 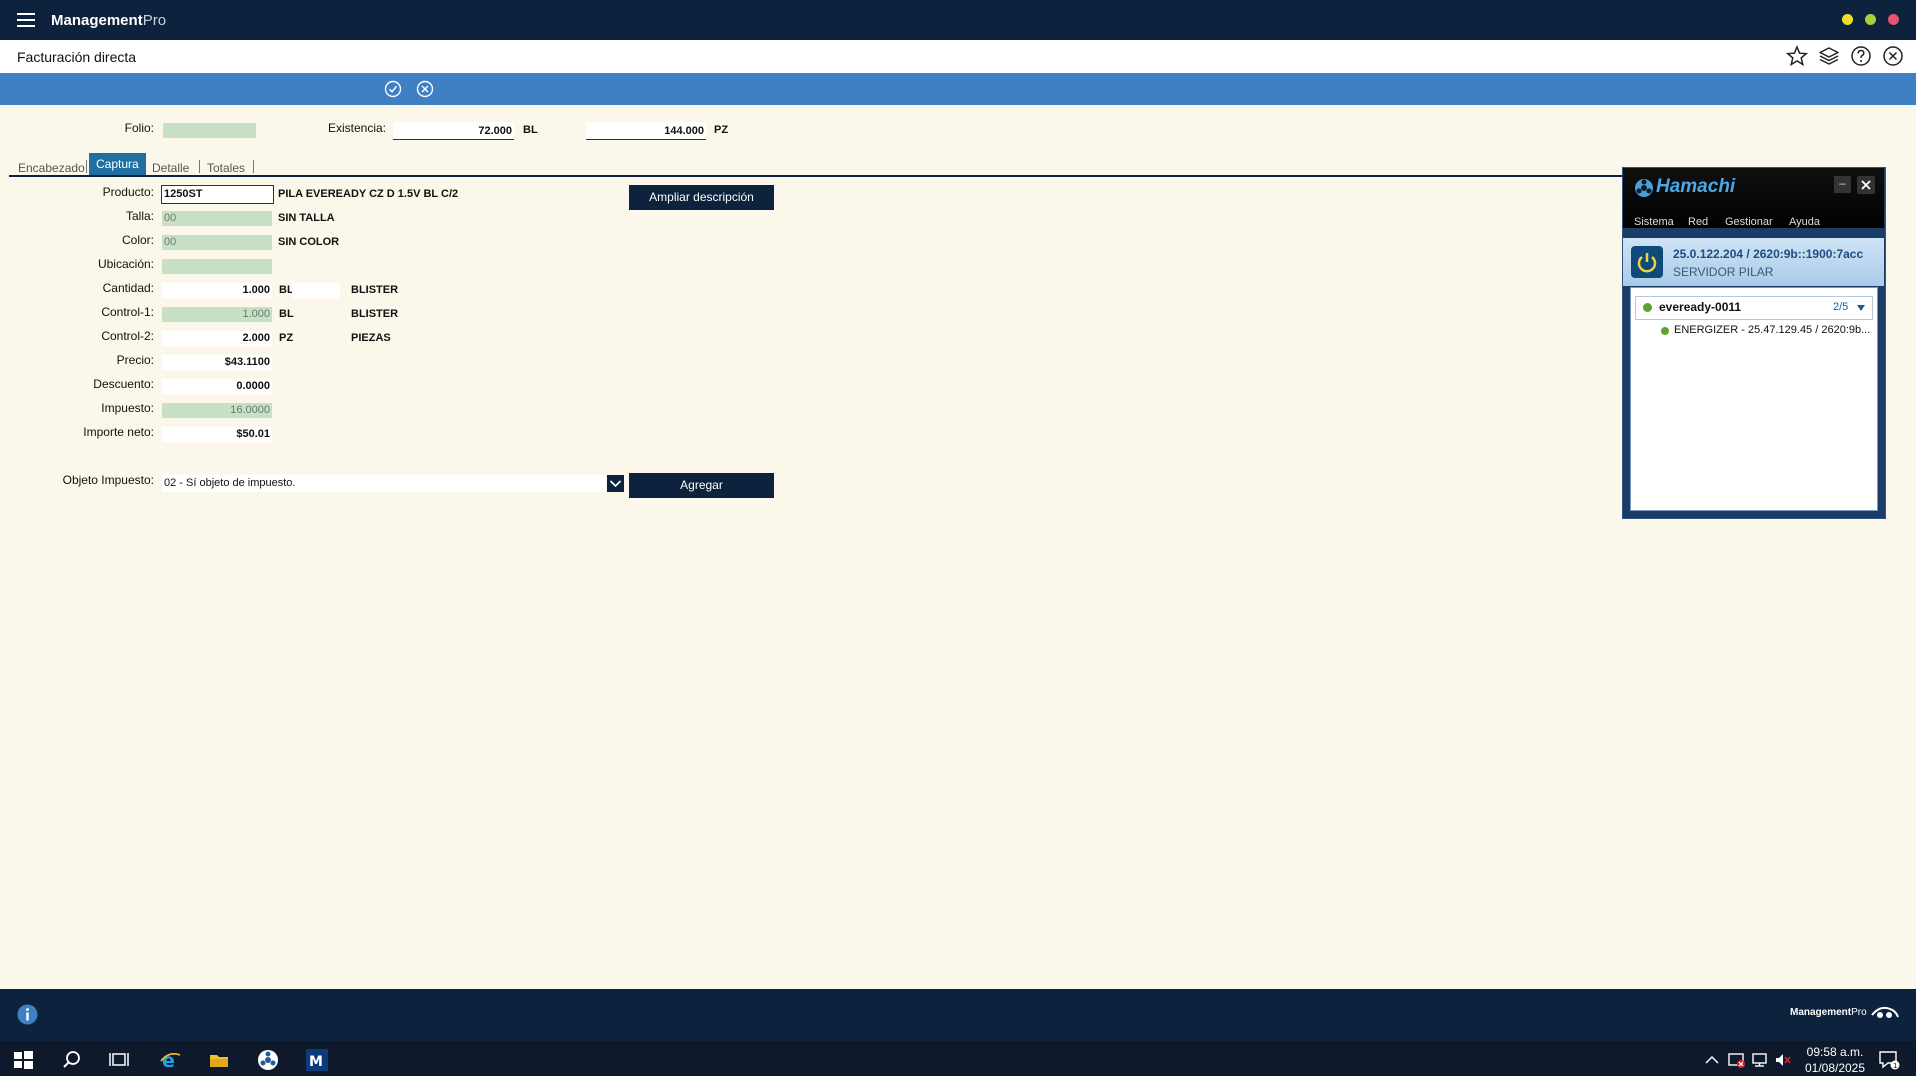 I want to click on close-page-icon, so click(x=1893, y=56).